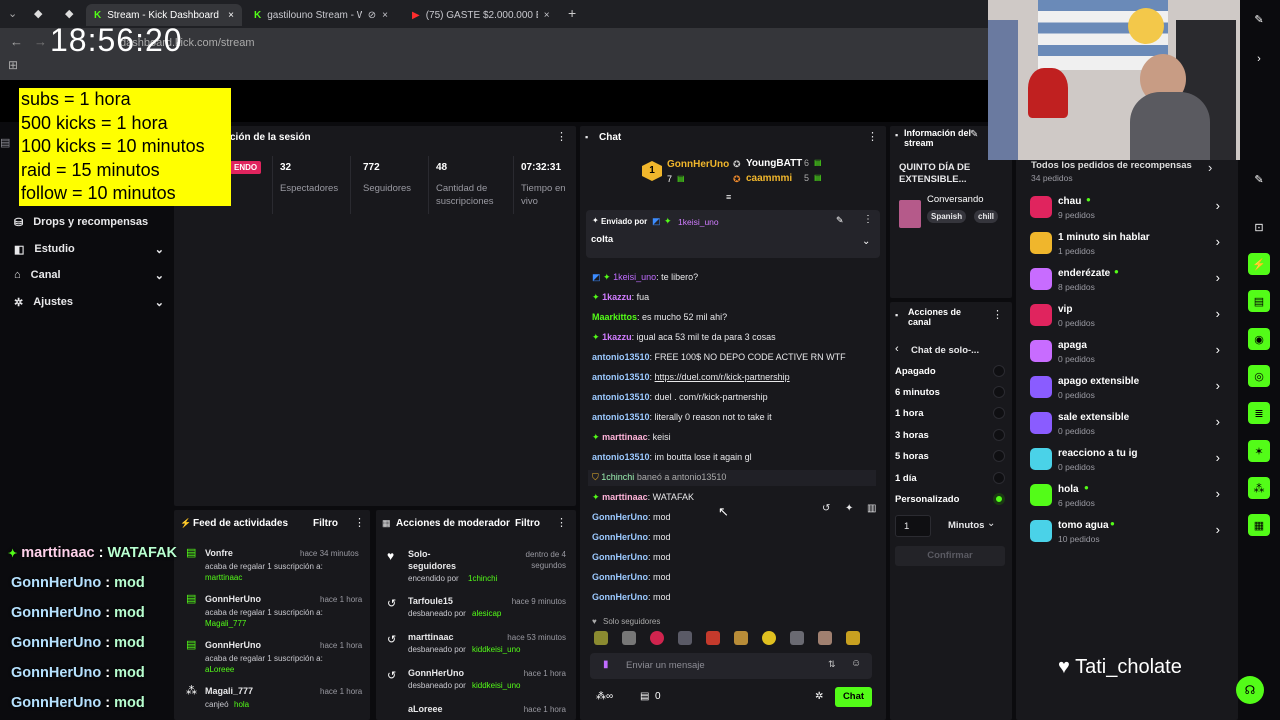 This screenshot has width=1280, height=720. I want to click on bolt-icon: ⚡, so click(1259, 264).